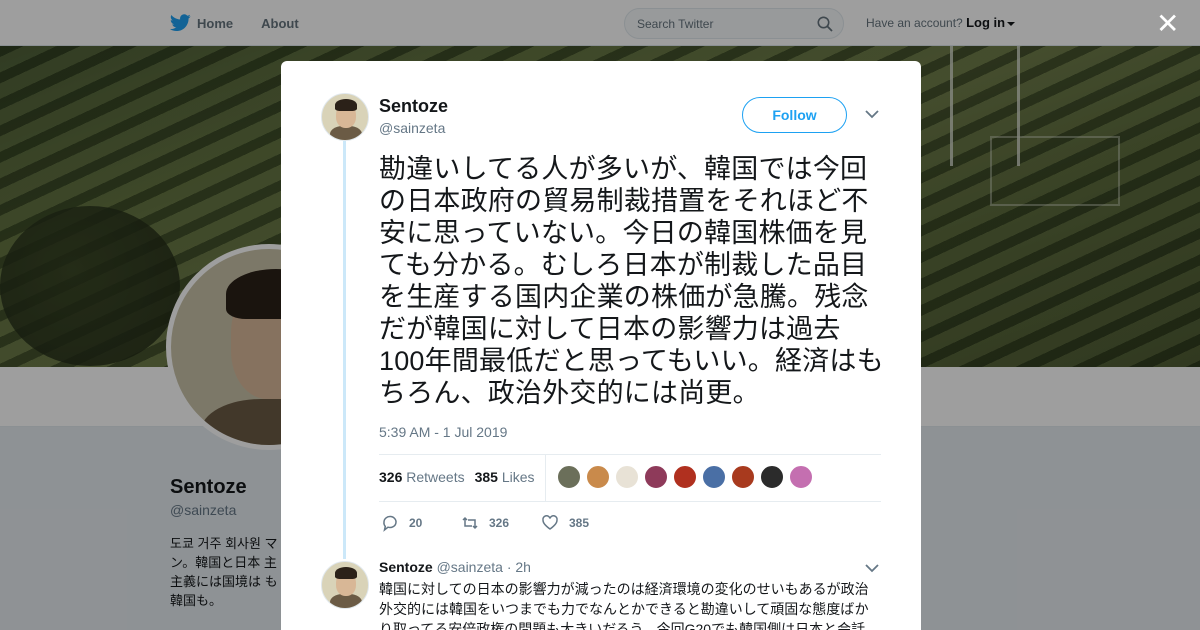 The image size is (1200, 630). What do you see at coordinates (412, 128) in the screenshot?
I see `author-handle: @sainzeta` at bounding box center [412, 128].